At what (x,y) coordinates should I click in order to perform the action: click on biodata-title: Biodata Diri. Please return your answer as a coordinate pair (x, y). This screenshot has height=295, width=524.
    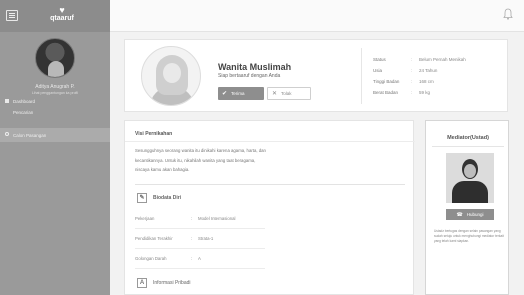
    Looking at the image, I should click on (167, 198).